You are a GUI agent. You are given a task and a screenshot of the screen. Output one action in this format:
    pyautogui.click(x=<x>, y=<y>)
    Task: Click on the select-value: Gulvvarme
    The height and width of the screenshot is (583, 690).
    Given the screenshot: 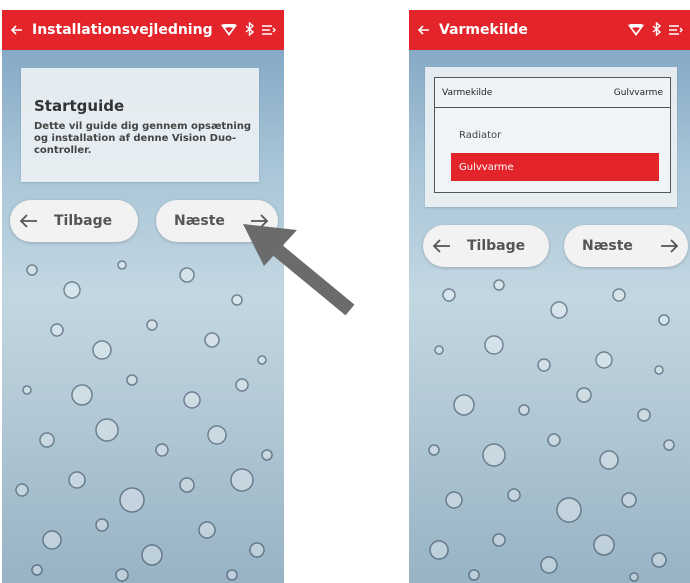 What is the action you would take?
    pyautogui.click(x=638, y=92)
    